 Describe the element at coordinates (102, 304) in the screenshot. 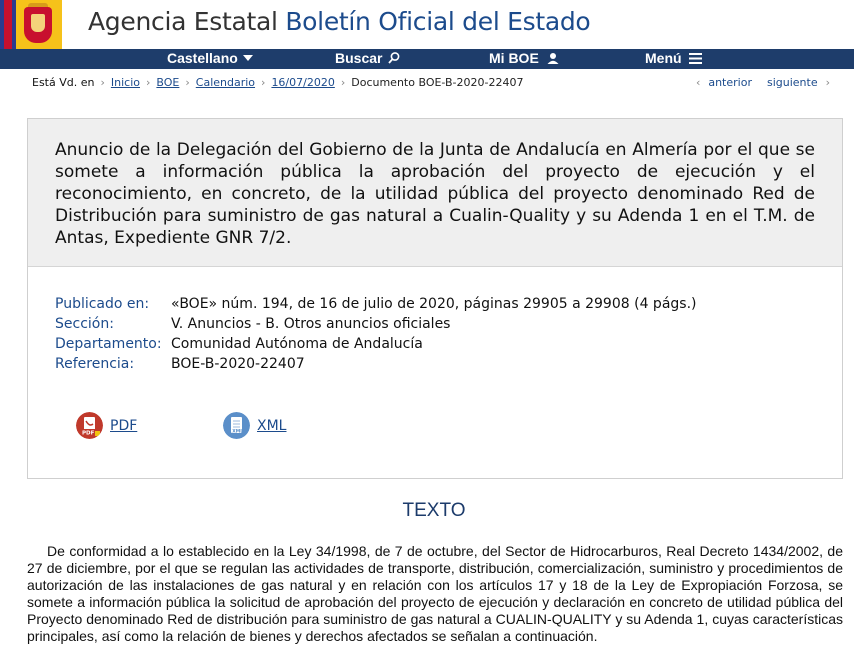

I see `meta-label: Publicado en:` at that location.